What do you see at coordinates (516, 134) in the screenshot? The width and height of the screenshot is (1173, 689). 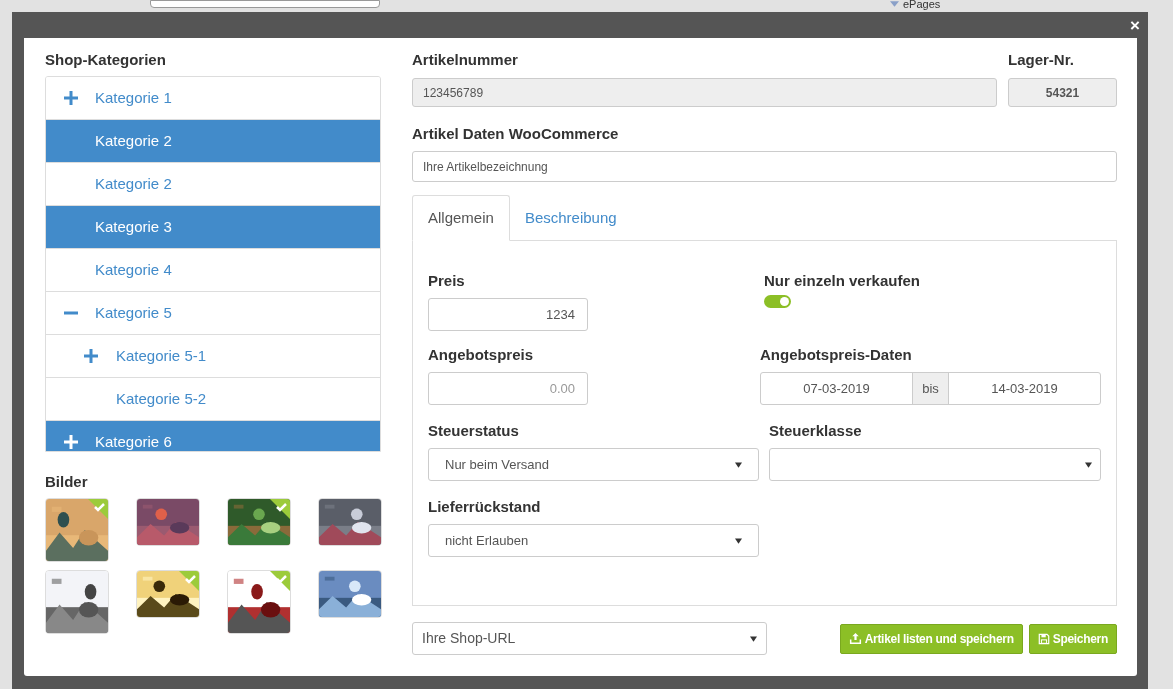 I see `section-title: Artikel Daten WooCommerce` at bounding box center [516, 134].